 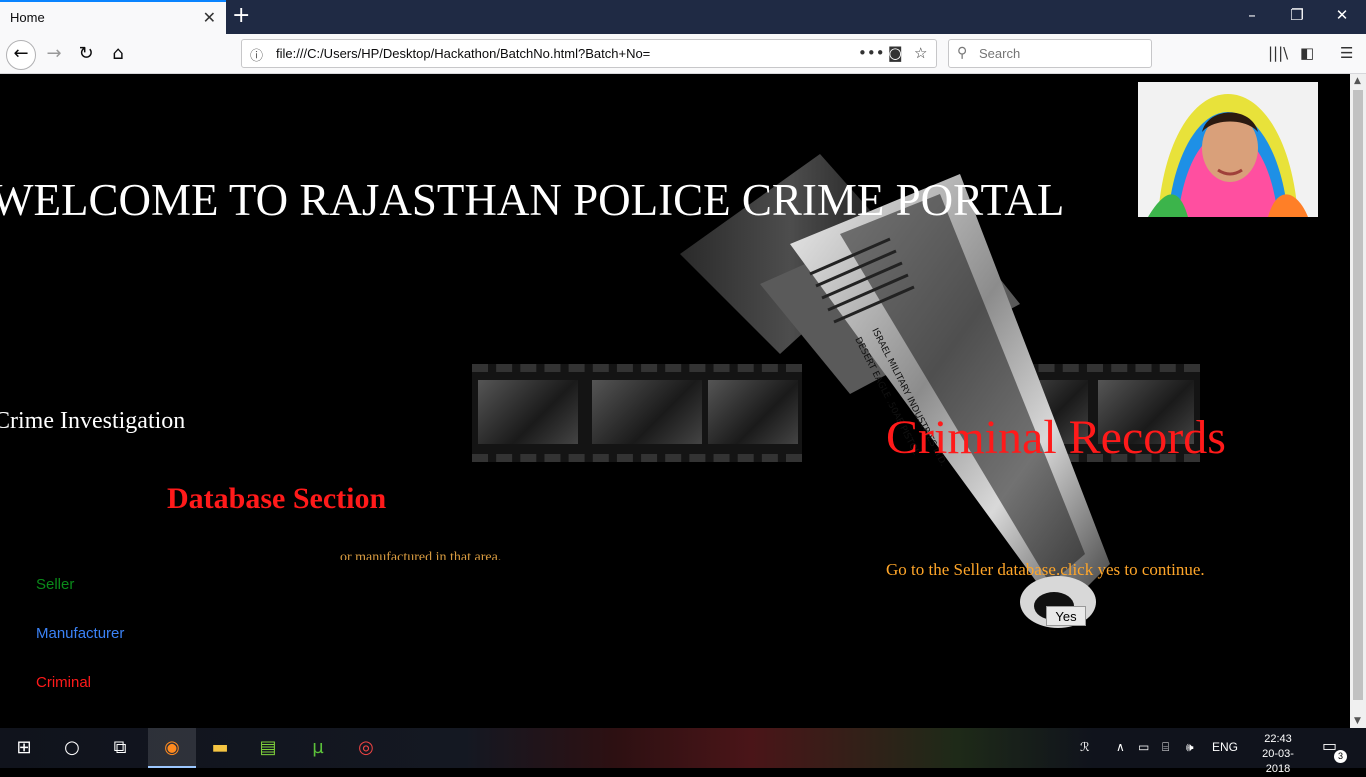 I want to click on page-actions-icon: •••, so click(x=871, y=53).